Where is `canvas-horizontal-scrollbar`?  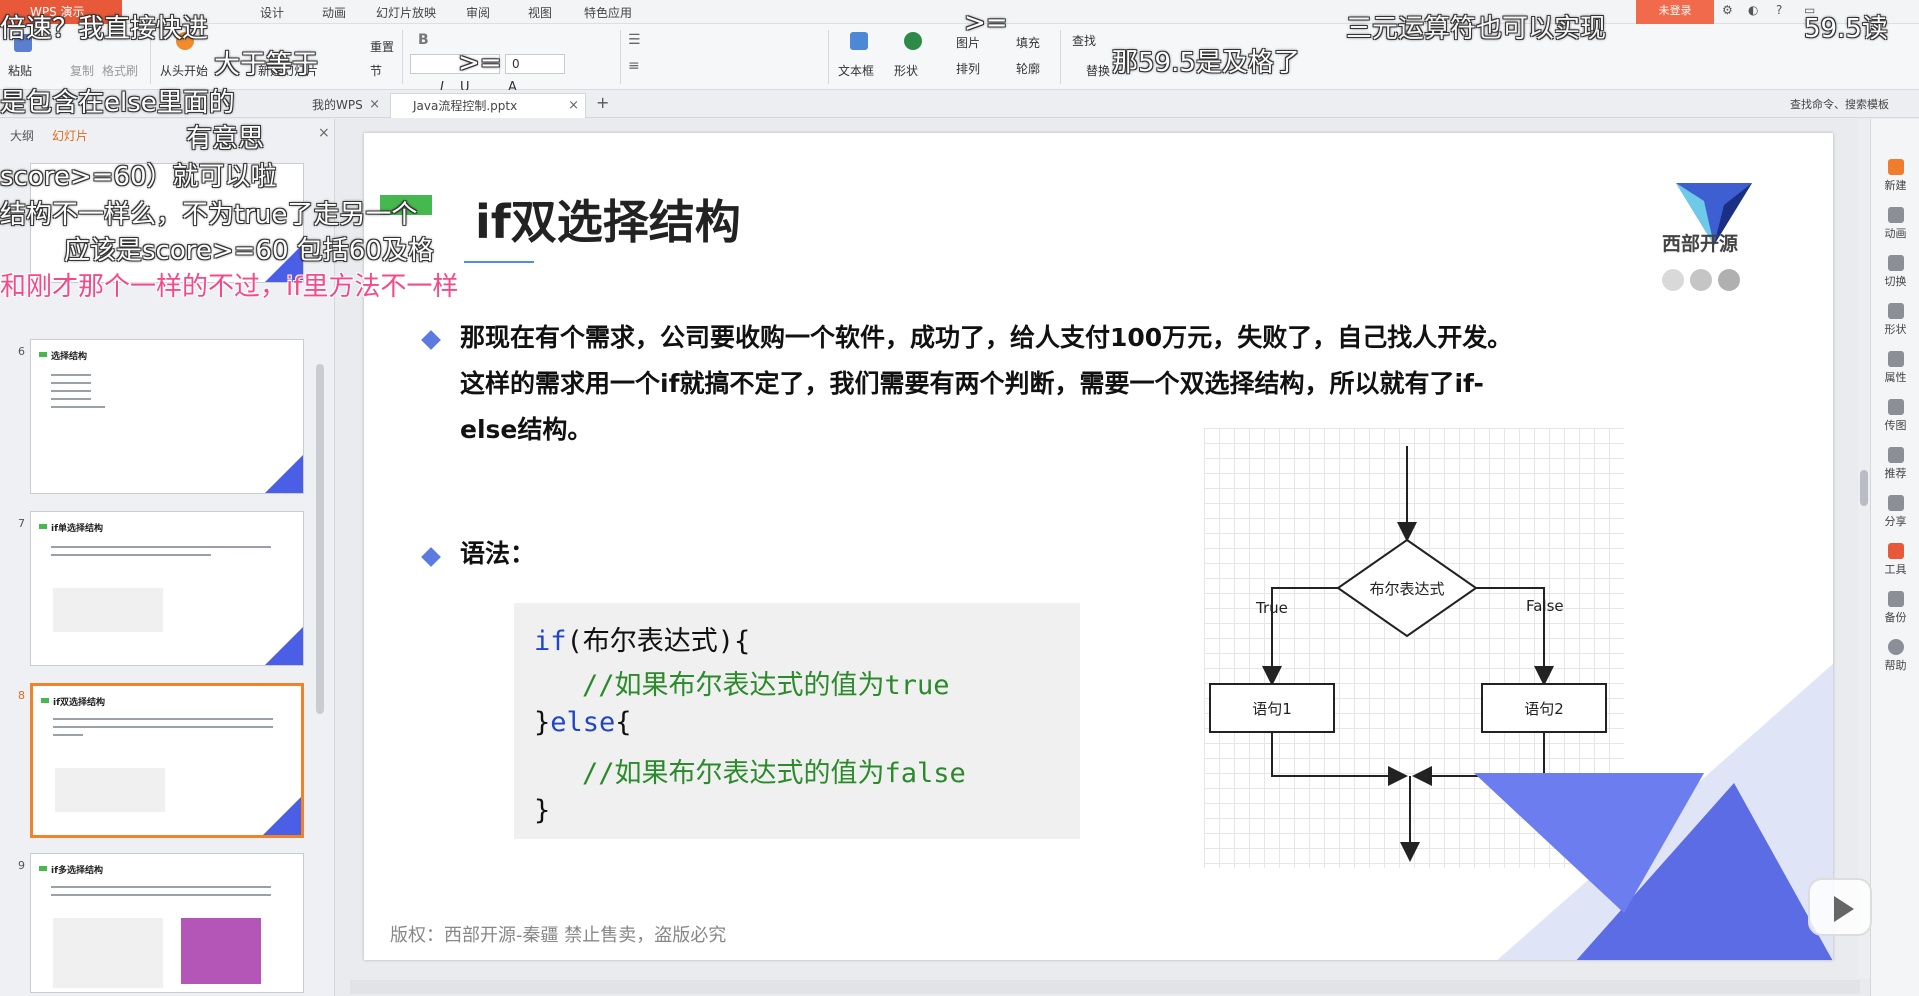
canvas-horizontal-scrollbar is located at coordinates (1105, 987).